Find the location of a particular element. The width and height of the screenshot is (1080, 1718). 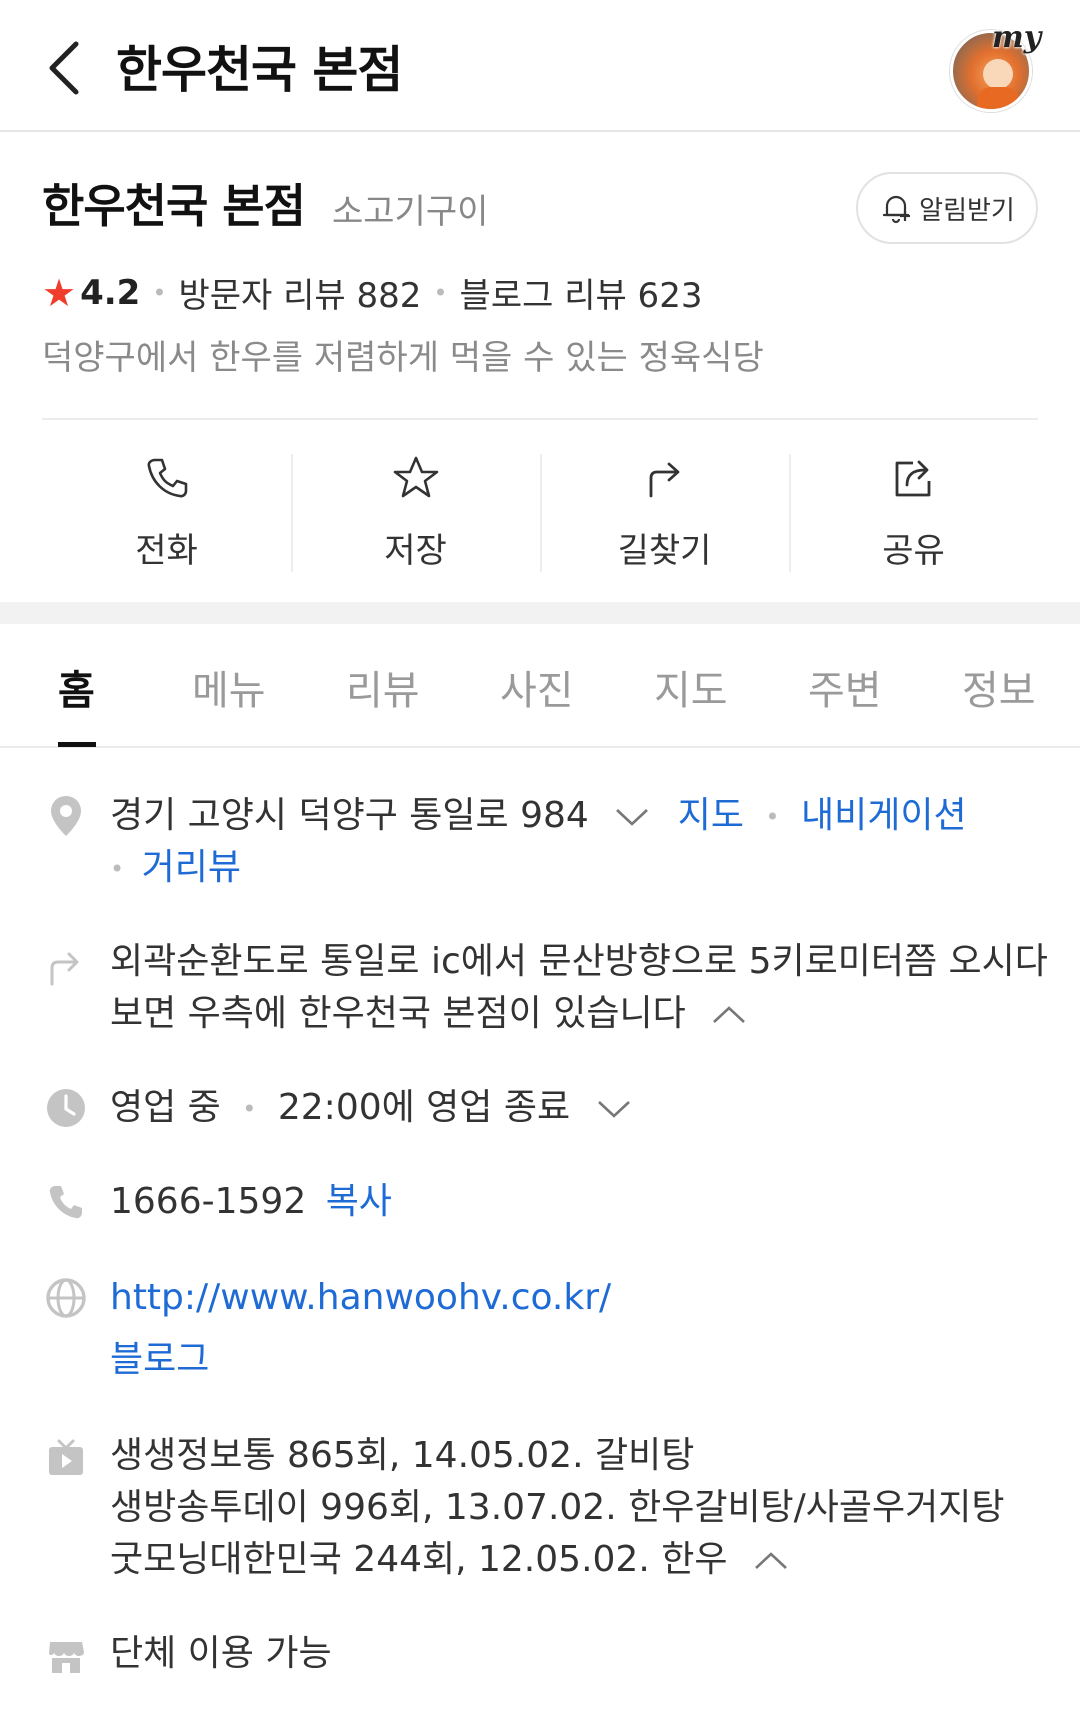

tv-appearance-1: 생생정보통 865회, 14.05.02. 갈비탕 is located at coordinates (402, 1455).